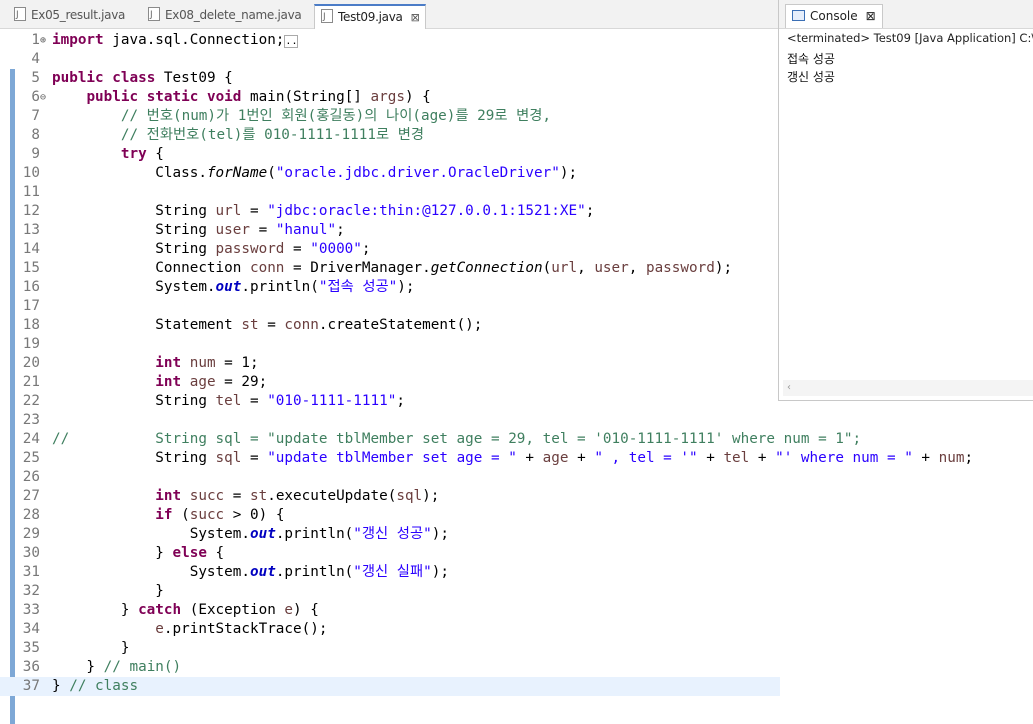 The image size is (1033, 724). What do you see at coordinates (233, 15) in the screenshot?
I see `tab-label: Ex08_delete_name.java` at bounding box center [233, 15].